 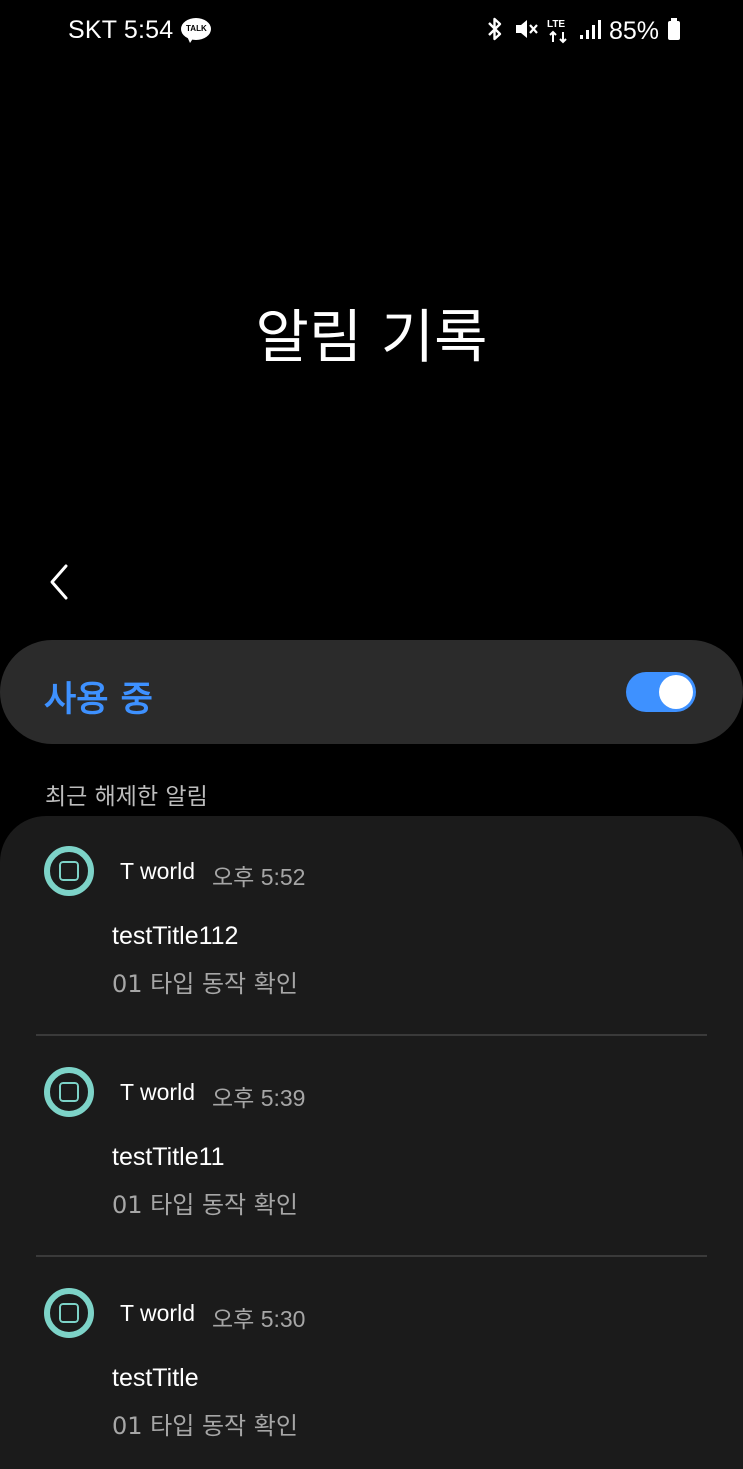 I want to click on notification-item: T world 오후 5:52 testTitle112 01 타입 동작 확인, so click(x=371, y=926).